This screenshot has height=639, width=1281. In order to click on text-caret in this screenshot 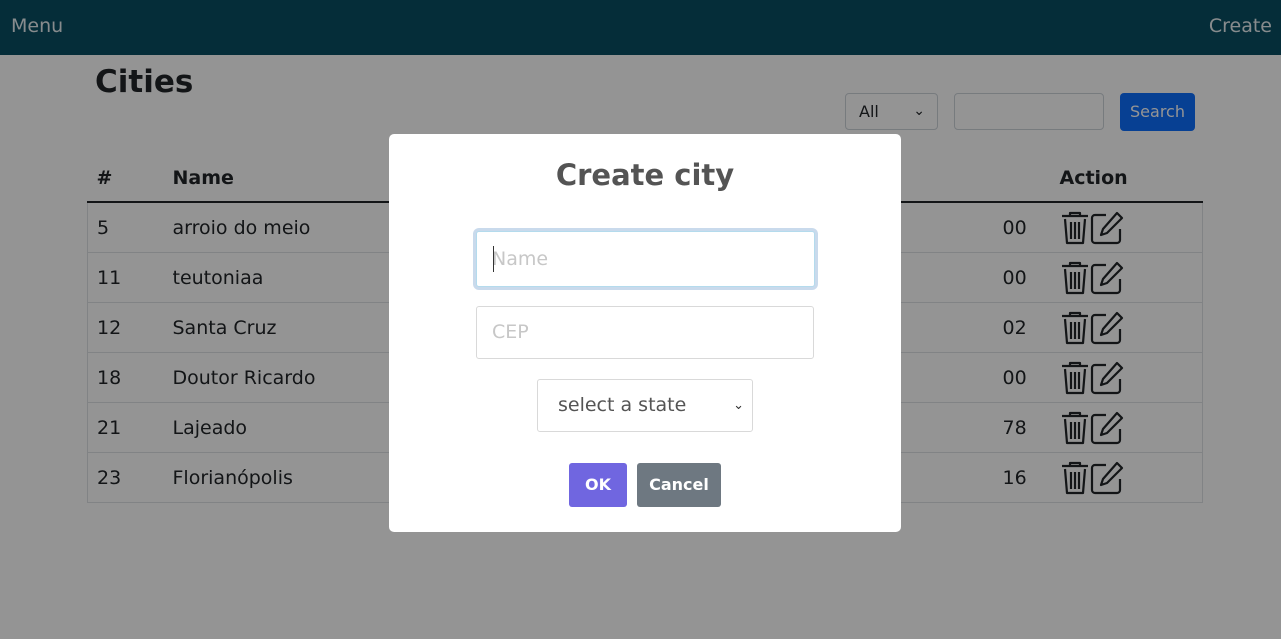, I will do `click(493, 259)`.